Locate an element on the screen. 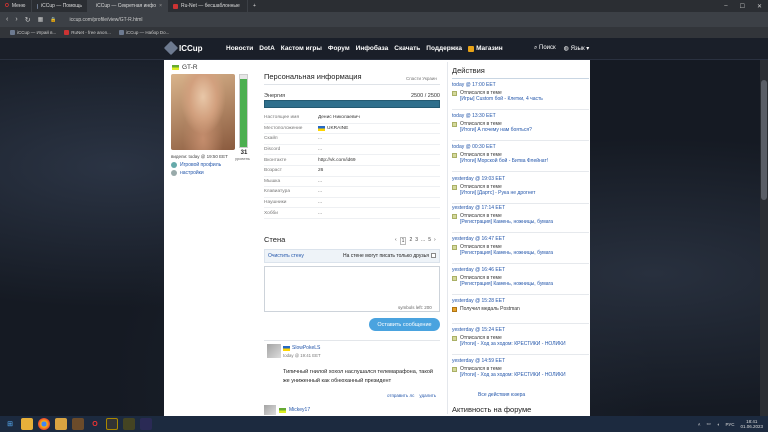  action-link: [Итоги] [Дартс] - Рука не дрогнет is located at coordinates (497, 193).